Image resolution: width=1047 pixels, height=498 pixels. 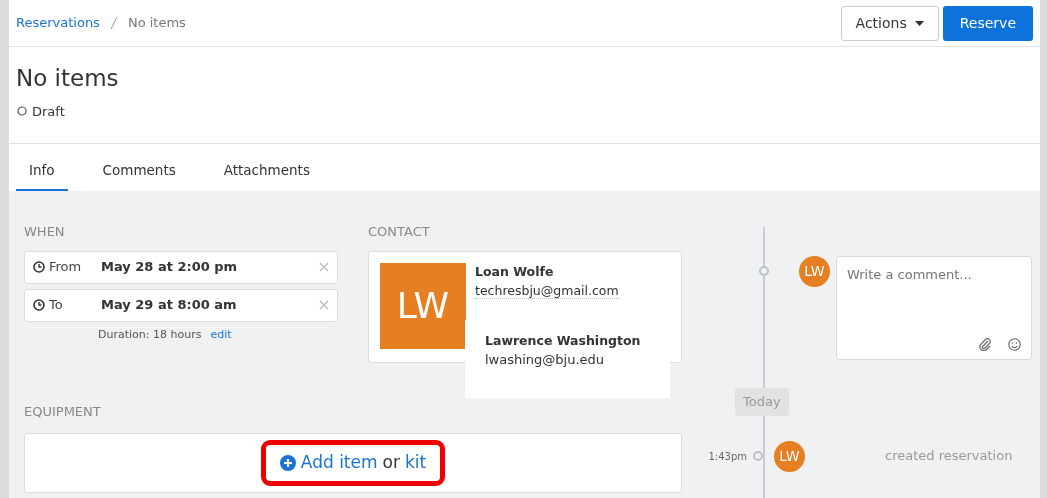 What do you see at coordinates (58, 23) in the screenshot?
I see `breadcrumb-link: Reservations` at bounding box center [58, 23].